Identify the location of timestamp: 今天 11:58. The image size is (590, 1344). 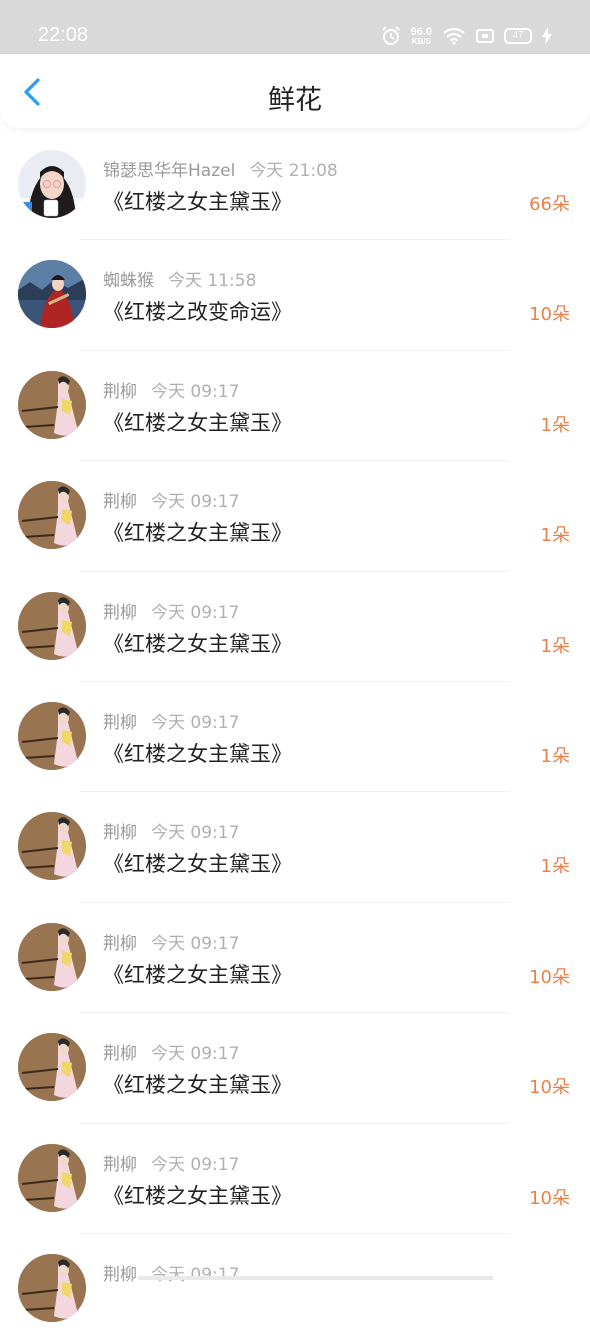
(212, 281).